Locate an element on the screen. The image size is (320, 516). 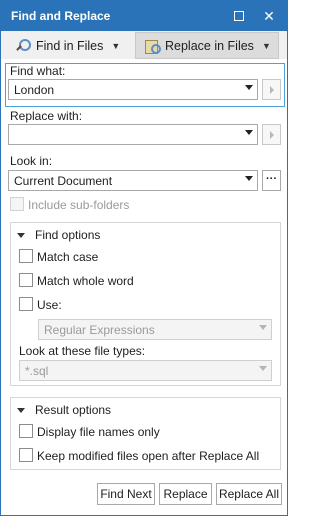
find-what-expression-builder-button is located at coordinates (271, 89).